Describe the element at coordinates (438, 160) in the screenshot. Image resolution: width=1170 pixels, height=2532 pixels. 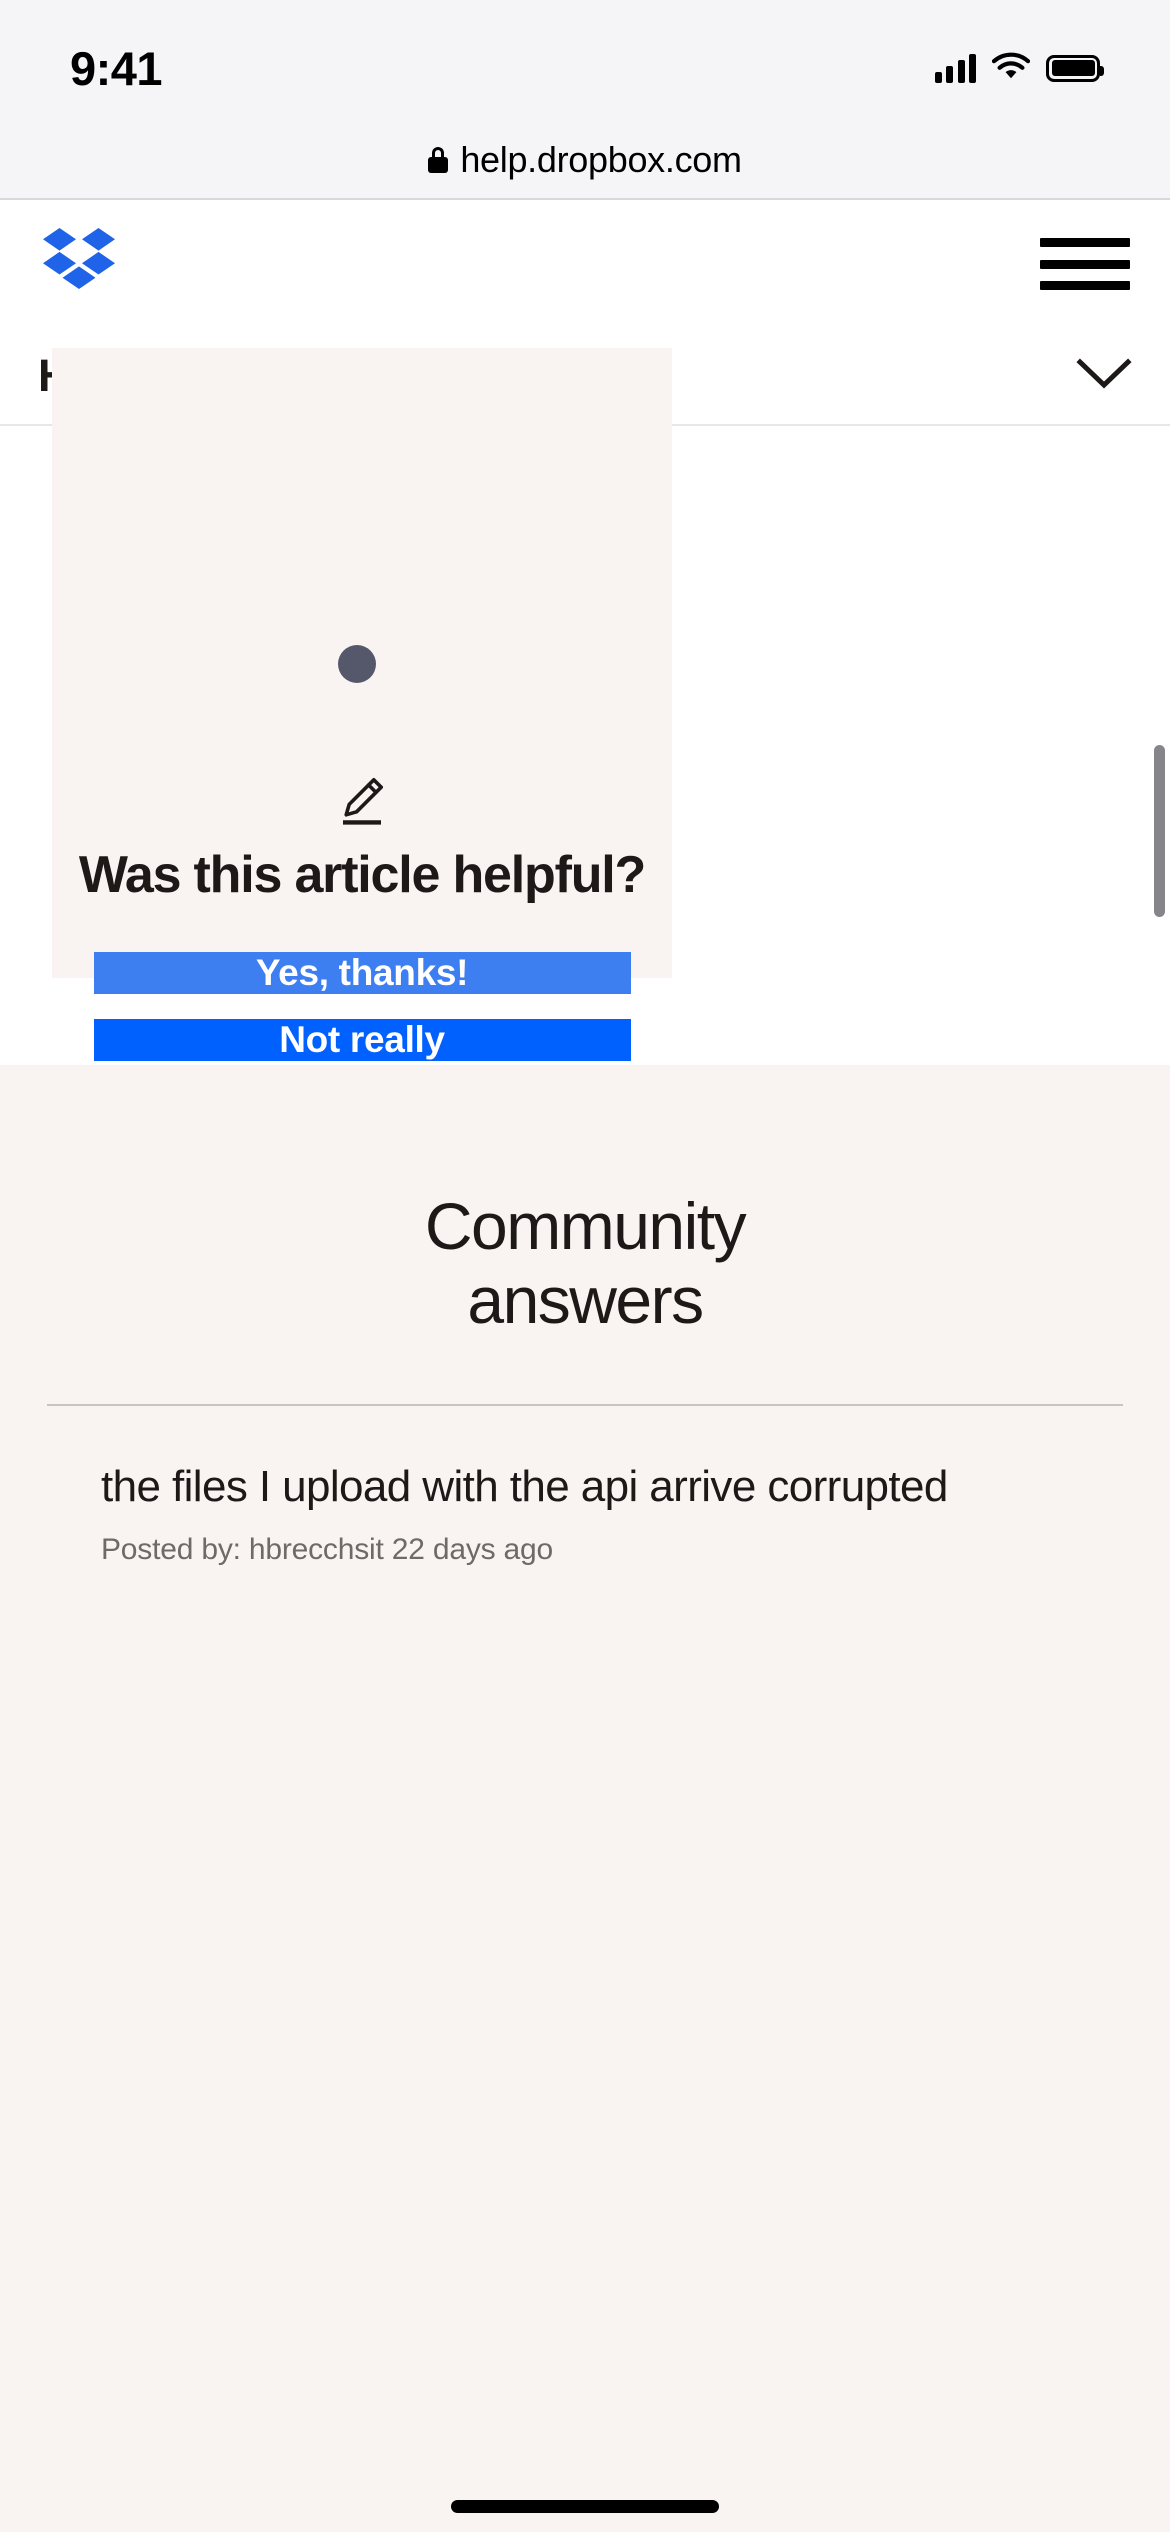
I see `lock-icon` at that location.